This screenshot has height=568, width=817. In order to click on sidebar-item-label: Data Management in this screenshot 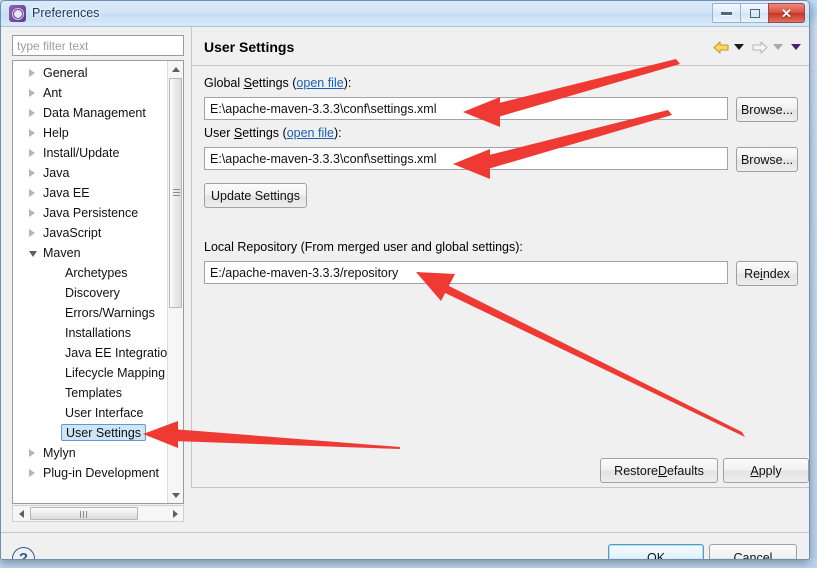, I will do `click(94, 113)`.